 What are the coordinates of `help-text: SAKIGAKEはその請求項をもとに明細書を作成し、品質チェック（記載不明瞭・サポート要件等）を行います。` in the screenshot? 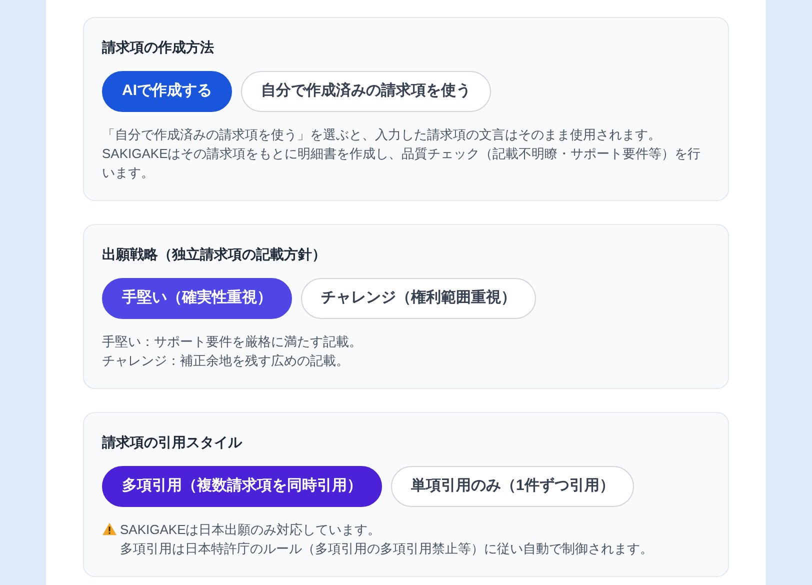 It's located at (402, 163).